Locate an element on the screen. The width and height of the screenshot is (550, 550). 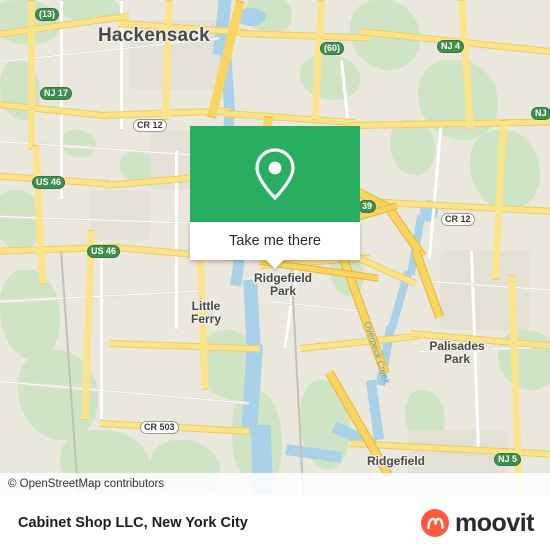
route-shield-us46-west: US 46 is located at coordinates (49, 182).